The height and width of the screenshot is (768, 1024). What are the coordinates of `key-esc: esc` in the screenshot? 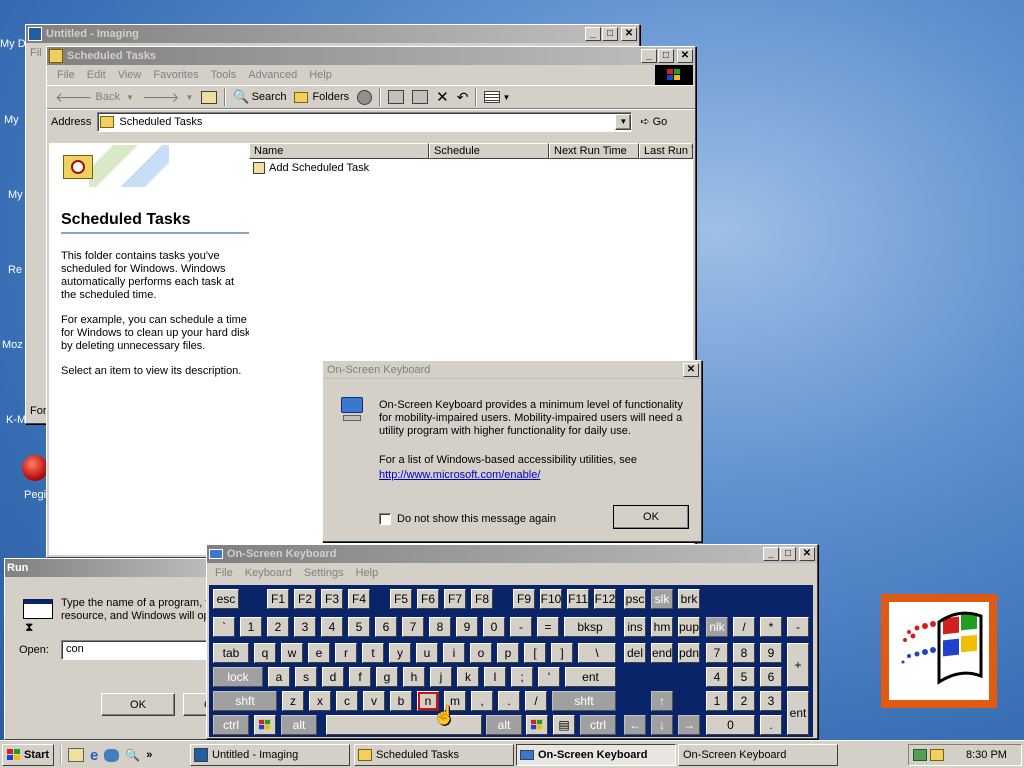 It's located at (226, 599).